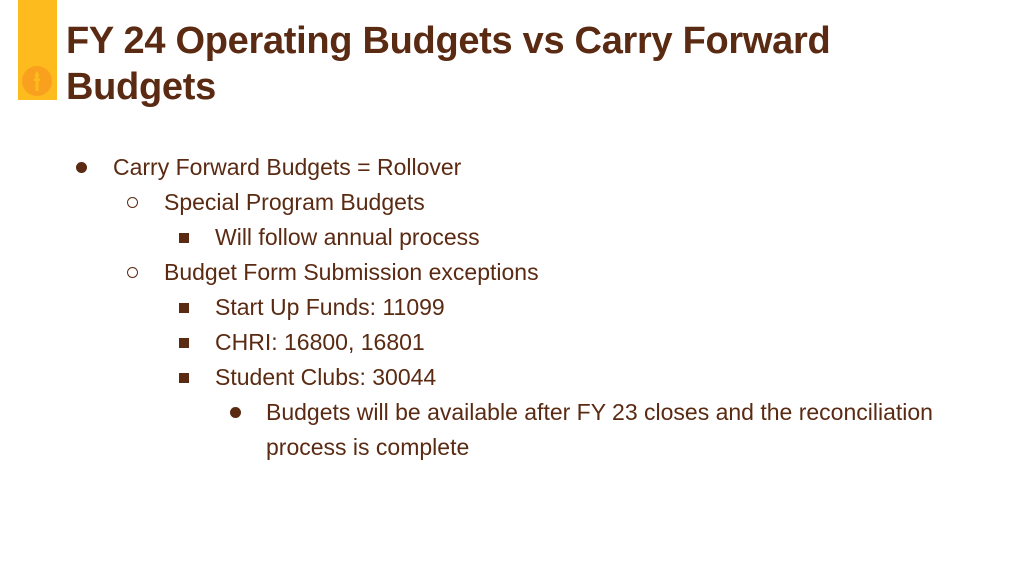  I want to click on bullet-text: Budget Form Submission exceptions, so click(351, 272).